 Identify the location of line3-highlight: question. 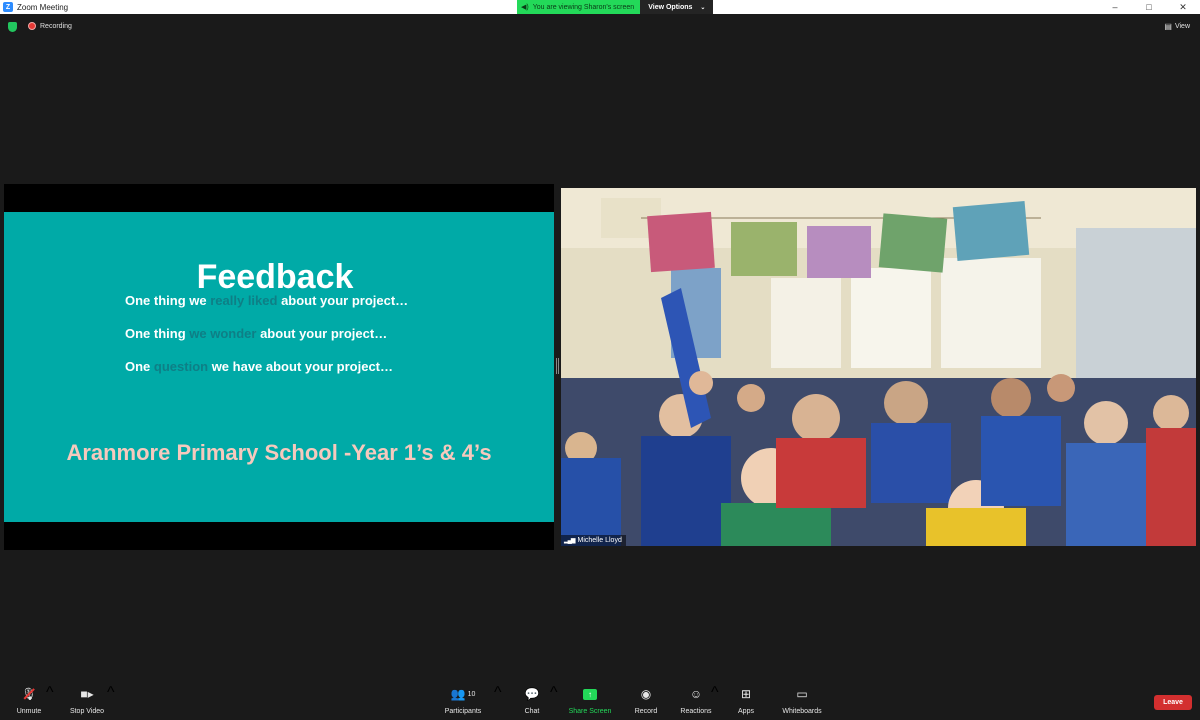
(181, 366).